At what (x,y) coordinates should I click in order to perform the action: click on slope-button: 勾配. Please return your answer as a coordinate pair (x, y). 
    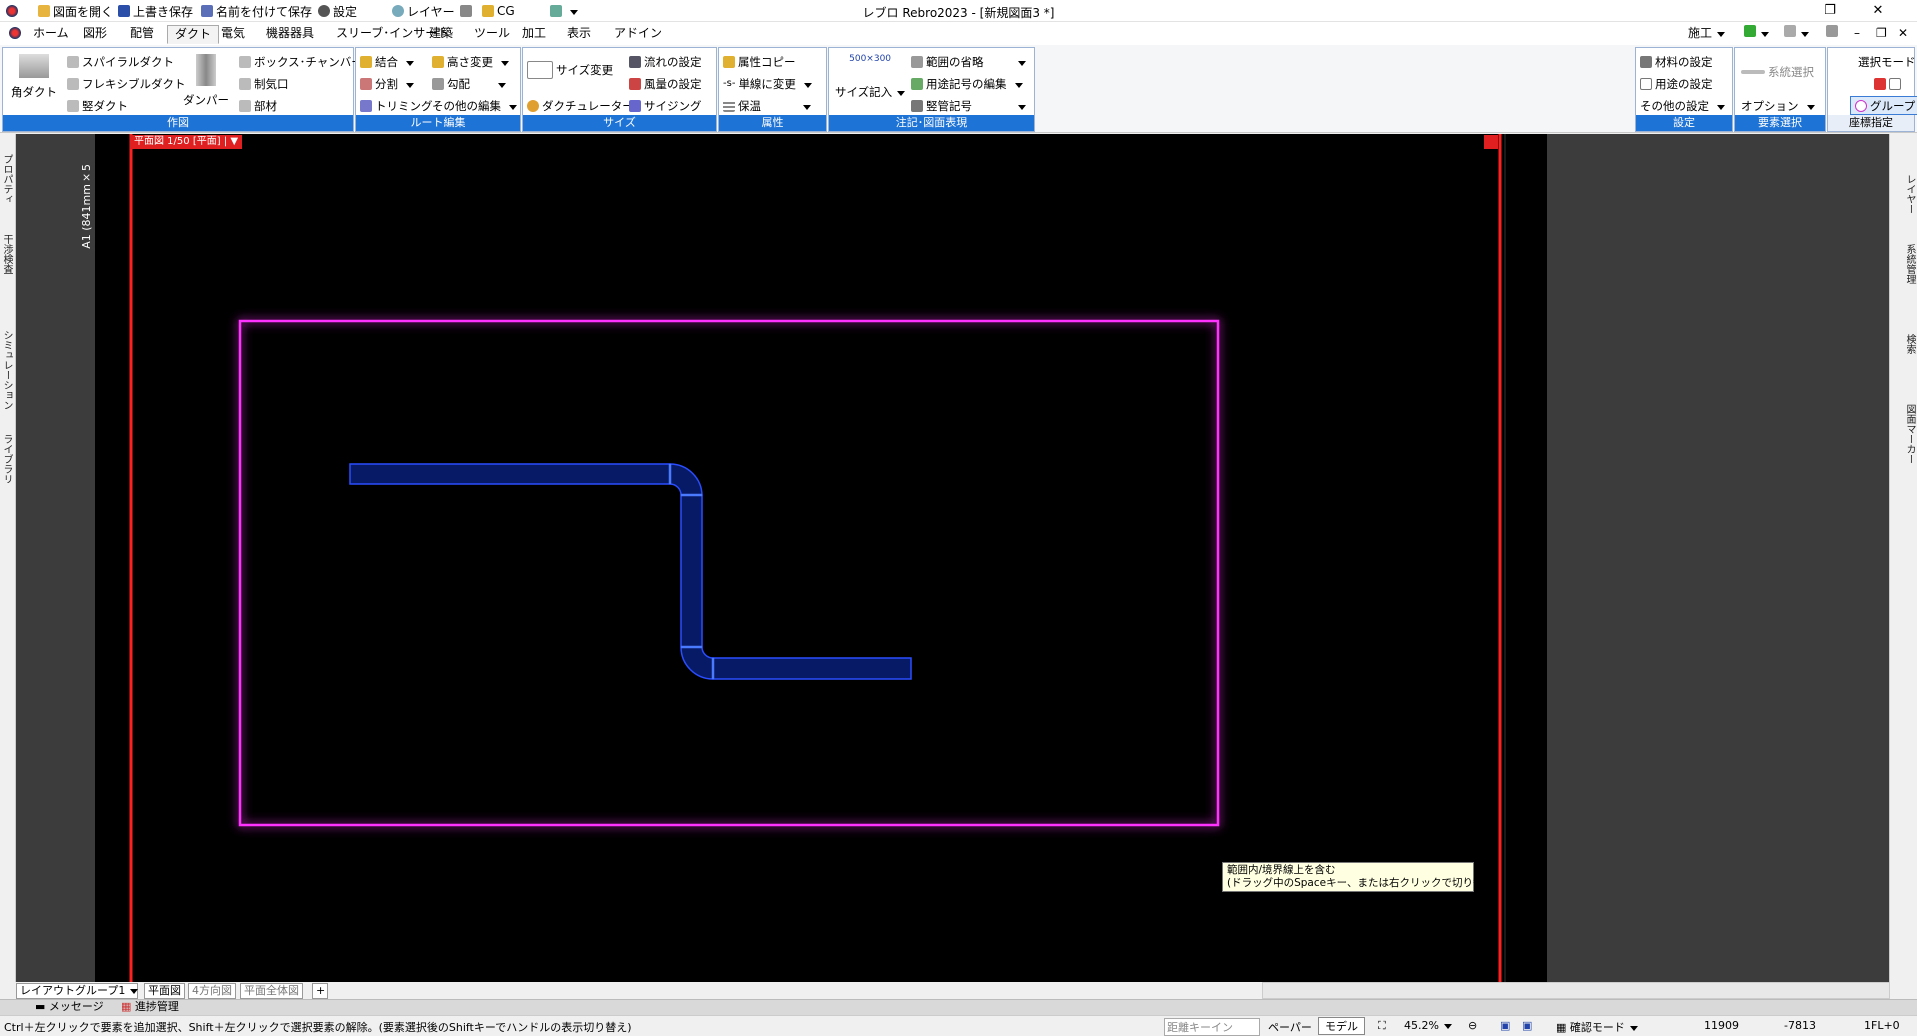
    Looking at the image, I should click on (469, 83).